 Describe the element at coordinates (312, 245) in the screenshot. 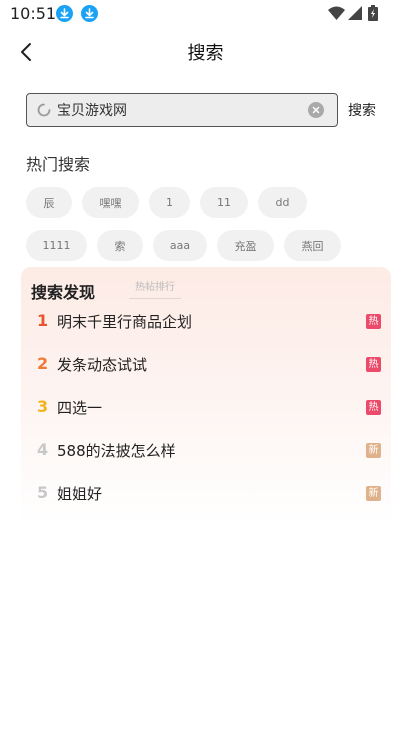

I see `hot-search-tag: 燕回` at that location.